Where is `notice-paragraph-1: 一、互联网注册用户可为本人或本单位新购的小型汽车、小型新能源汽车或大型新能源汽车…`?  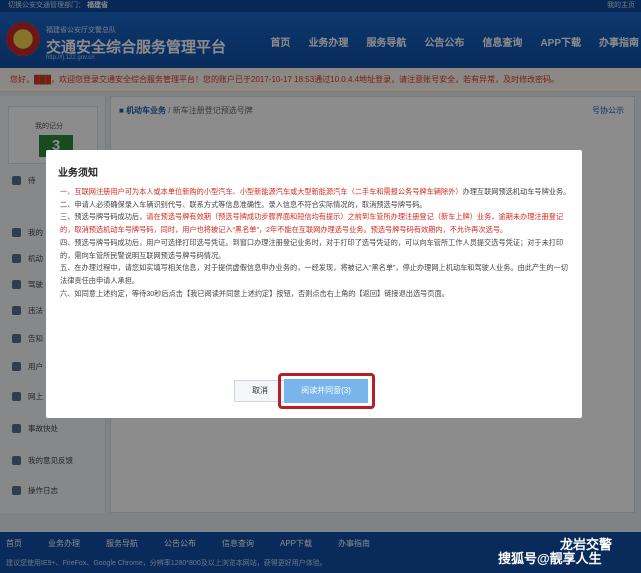
notice-paragraph-1: 一、互联网注册用户可为本人或本单位新购的小型汽车、小型新能源汽车或大型新能源汽车… is located at coordinates (316, 192).